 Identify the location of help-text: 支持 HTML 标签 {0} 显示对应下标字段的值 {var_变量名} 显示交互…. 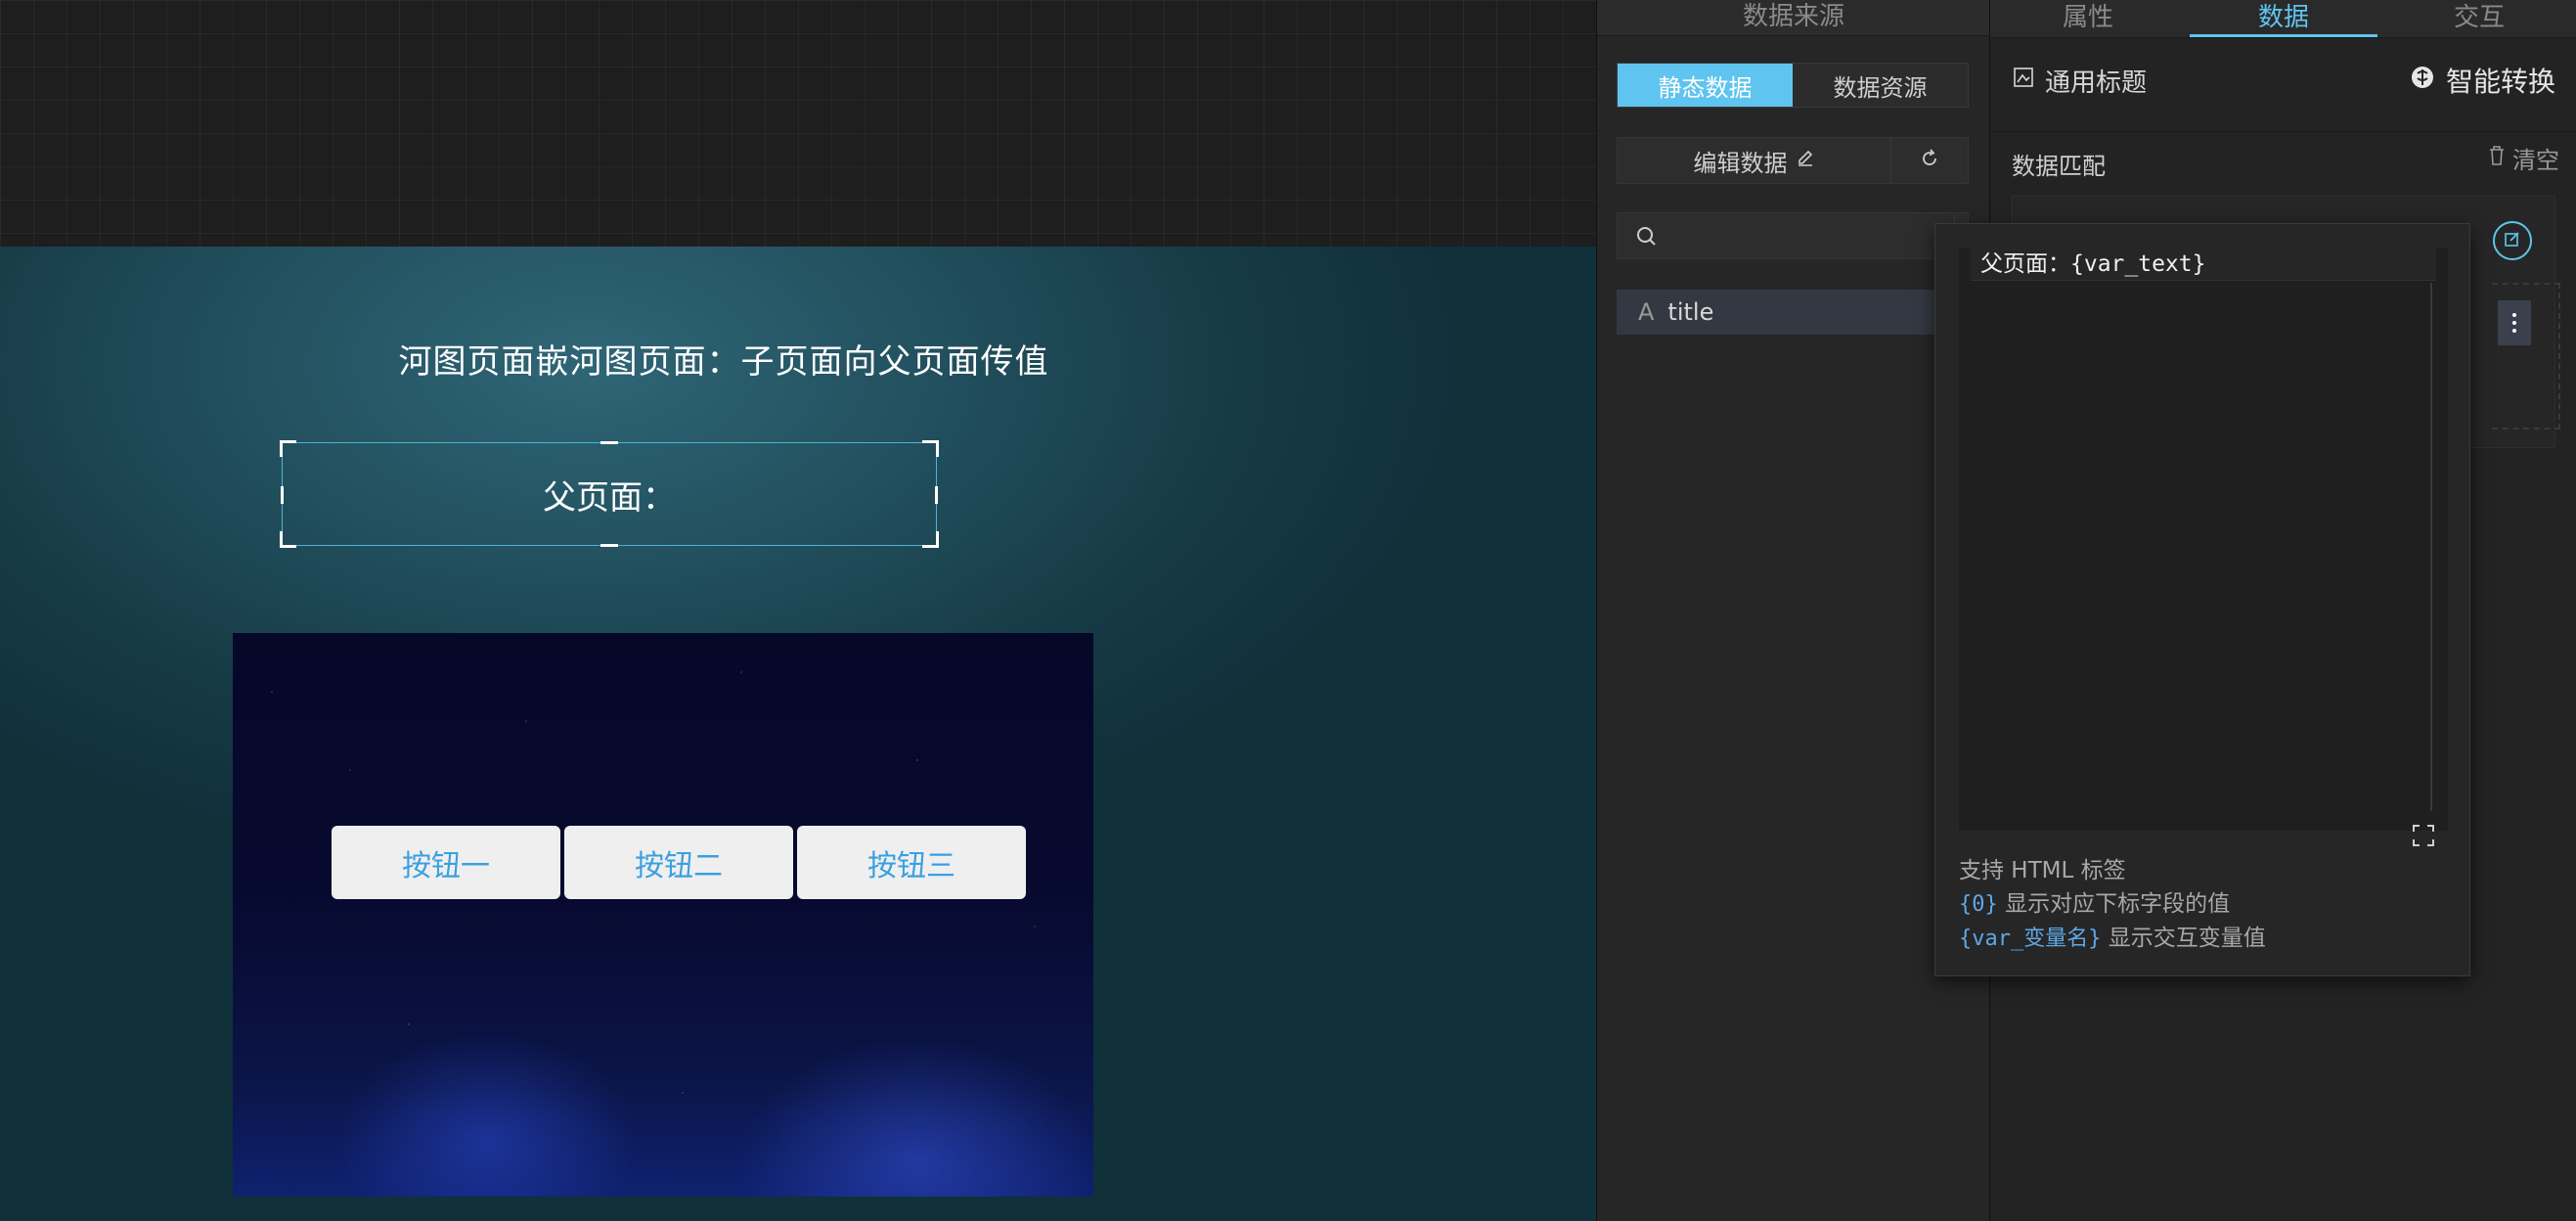
(2112, 905).